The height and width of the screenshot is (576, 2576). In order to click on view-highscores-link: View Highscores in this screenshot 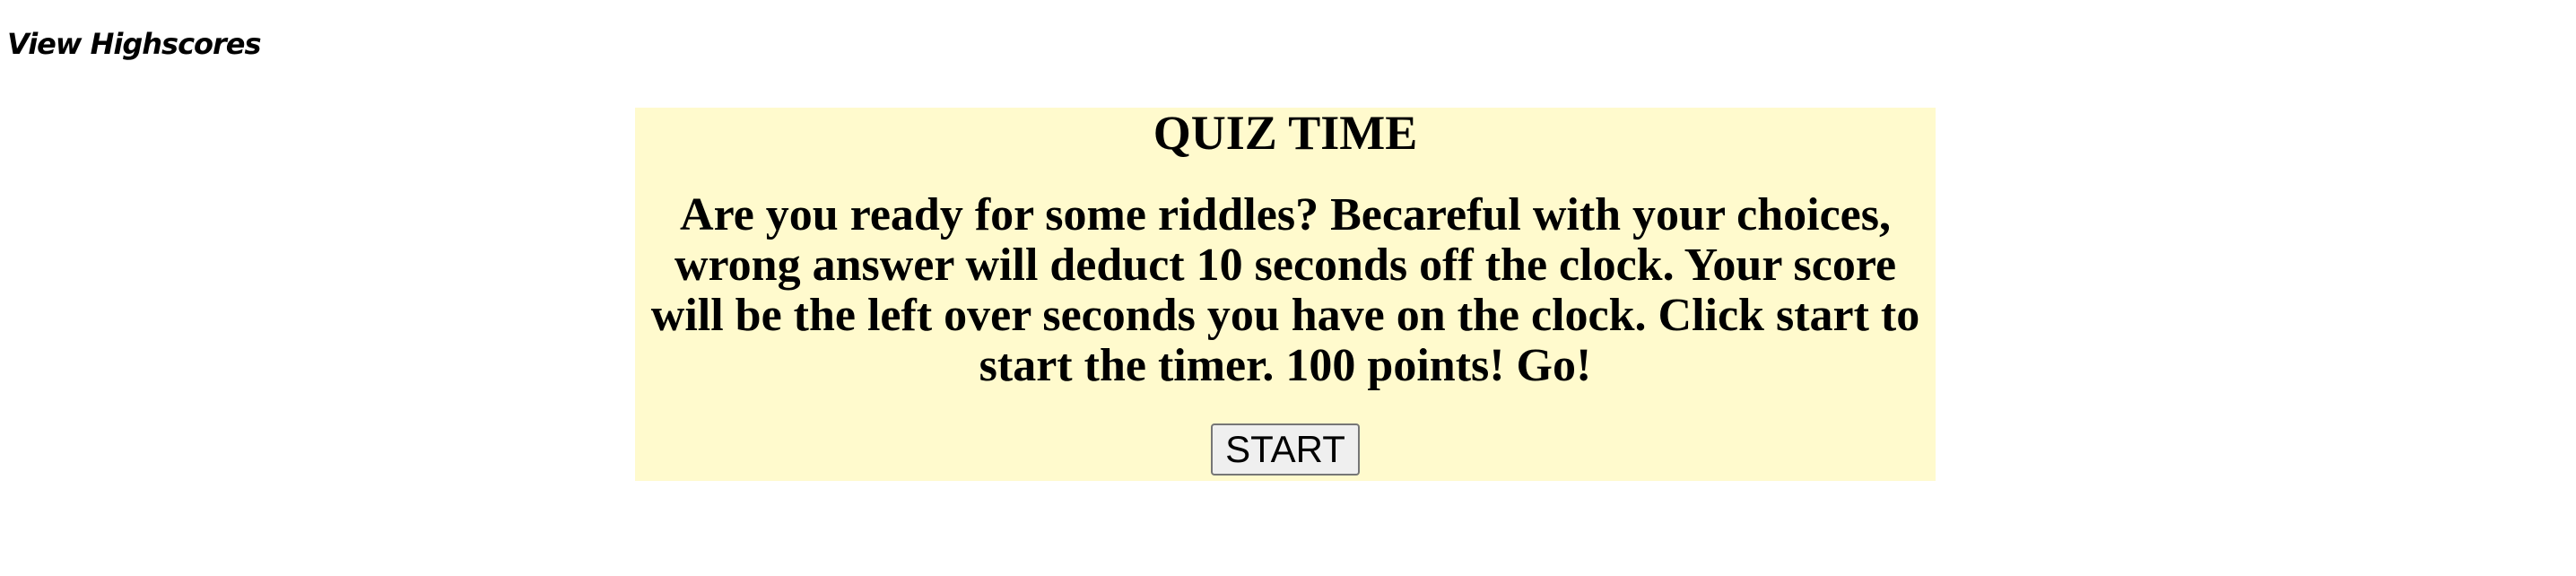, I will do `click(134, 44)`.